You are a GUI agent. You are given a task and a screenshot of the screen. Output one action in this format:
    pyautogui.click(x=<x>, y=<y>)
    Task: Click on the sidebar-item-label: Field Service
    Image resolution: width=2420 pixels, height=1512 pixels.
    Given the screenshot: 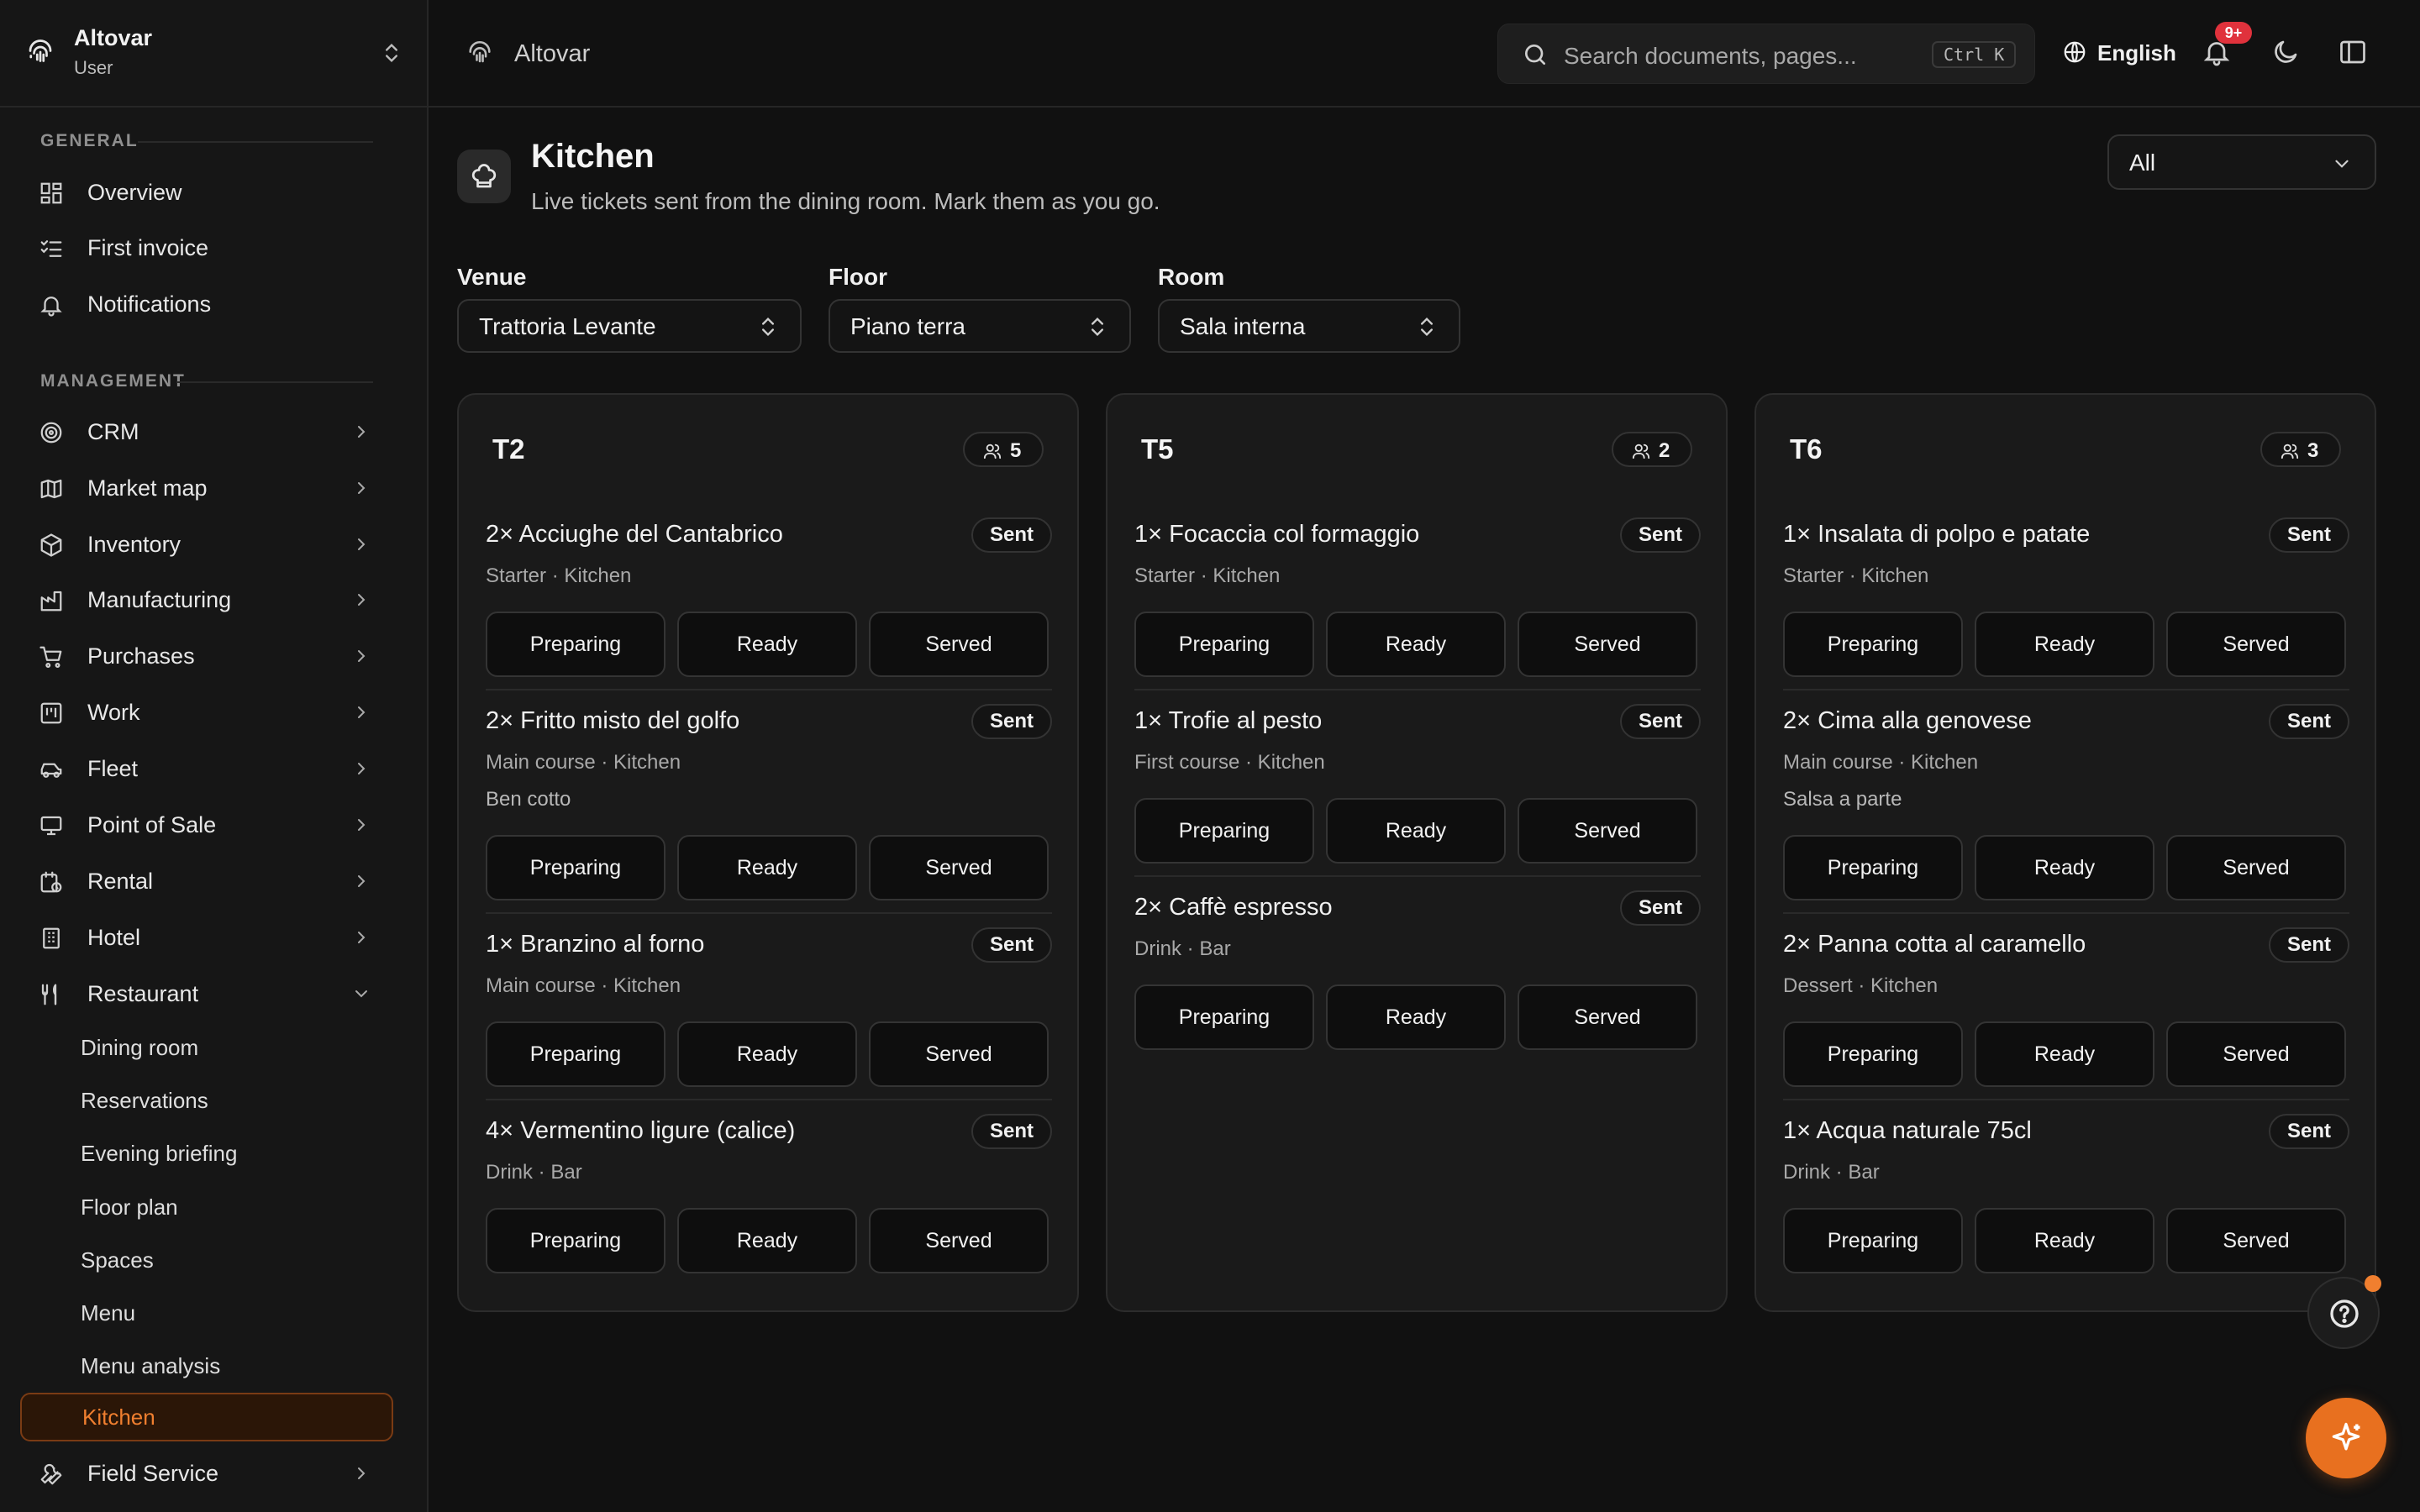 What is the action you would take?
    pyautogui.click(x=153, y=1473)
    